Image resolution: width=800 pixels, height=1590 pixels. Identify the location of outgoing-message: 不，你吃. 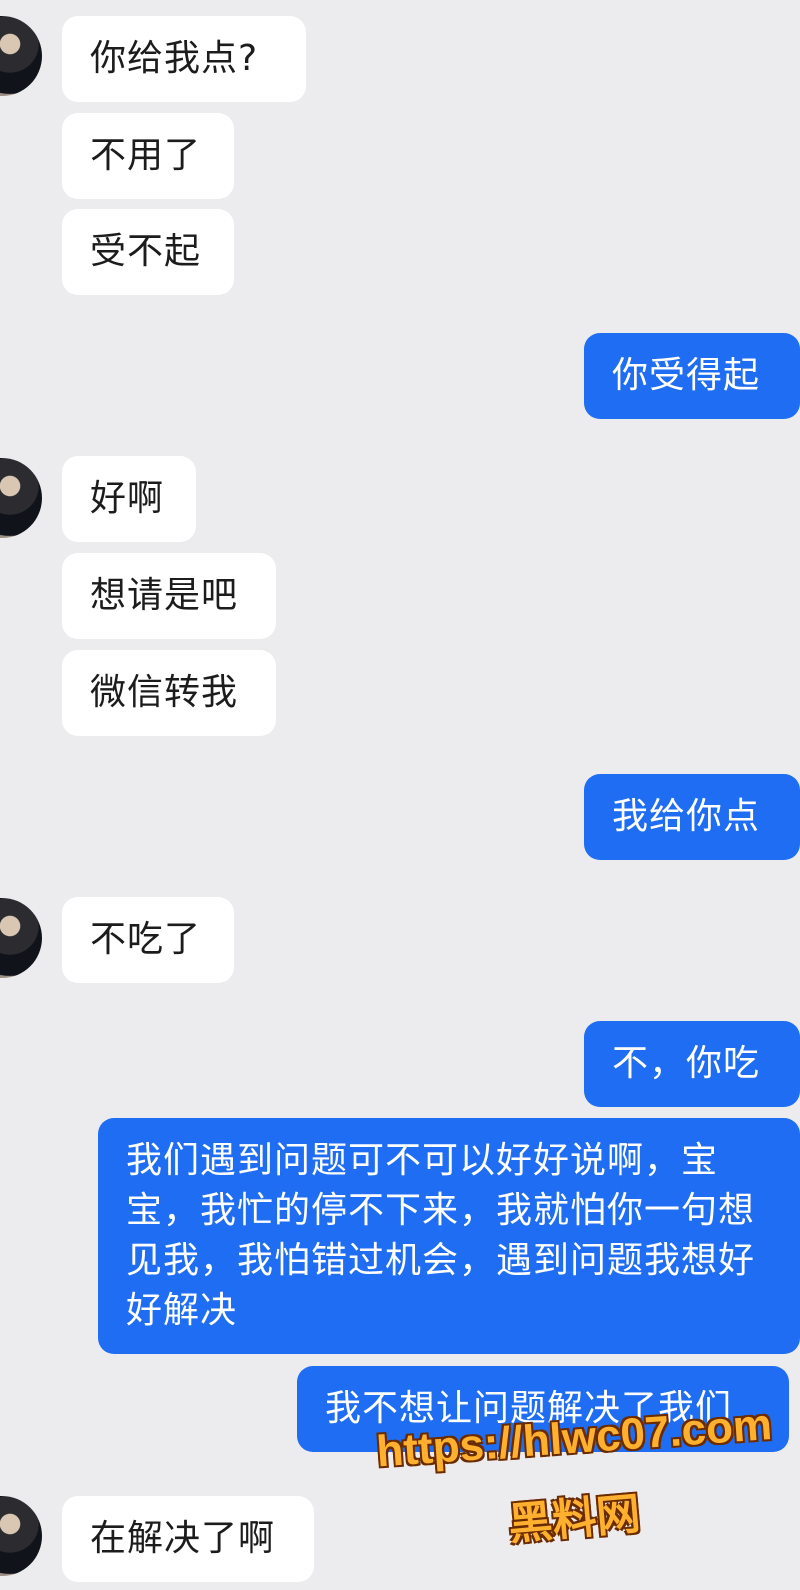
(692, 1064).